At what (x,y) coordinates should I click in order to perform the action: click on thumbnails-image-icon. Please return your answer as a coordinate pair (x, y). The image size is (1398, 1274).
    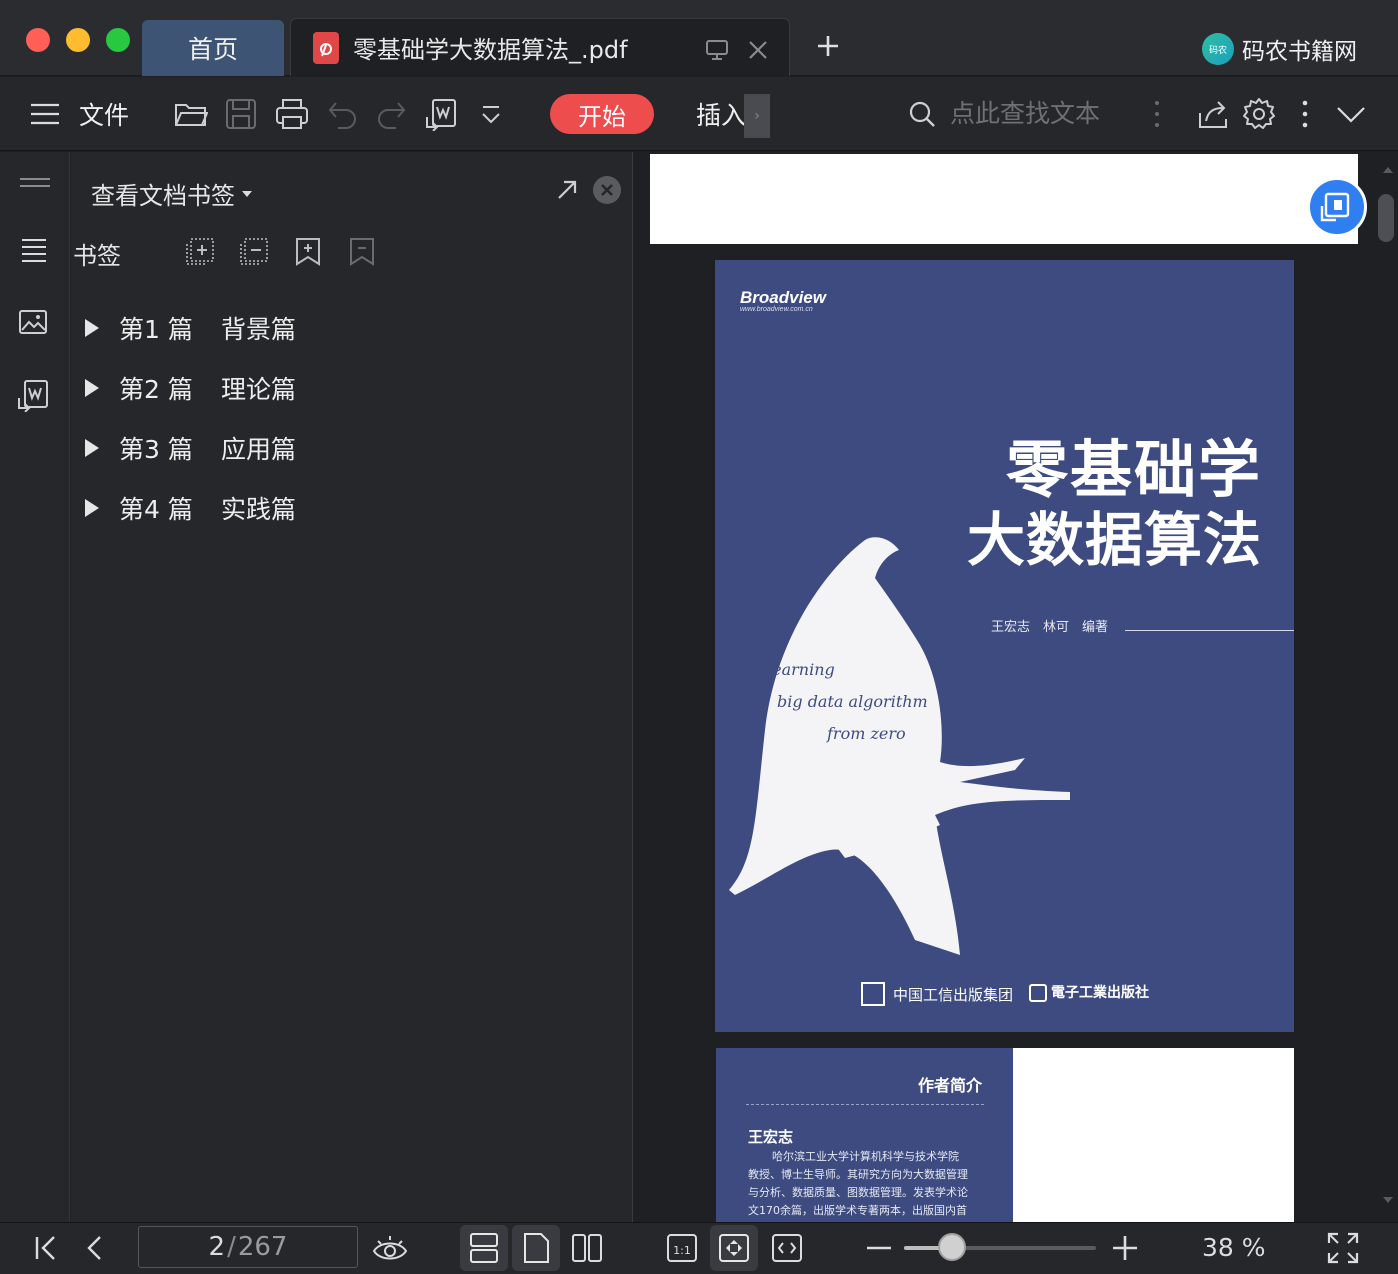
    Looking at the image, I should click on (33, 322).